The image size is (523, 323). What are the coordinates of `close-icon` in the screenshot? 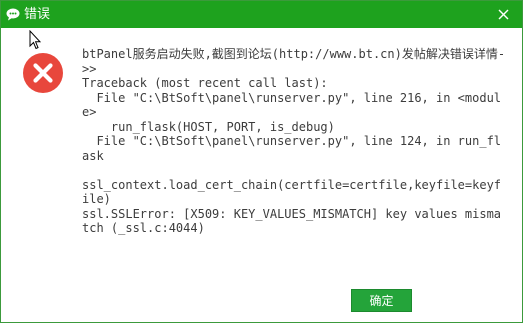 It's located at (503, 14).